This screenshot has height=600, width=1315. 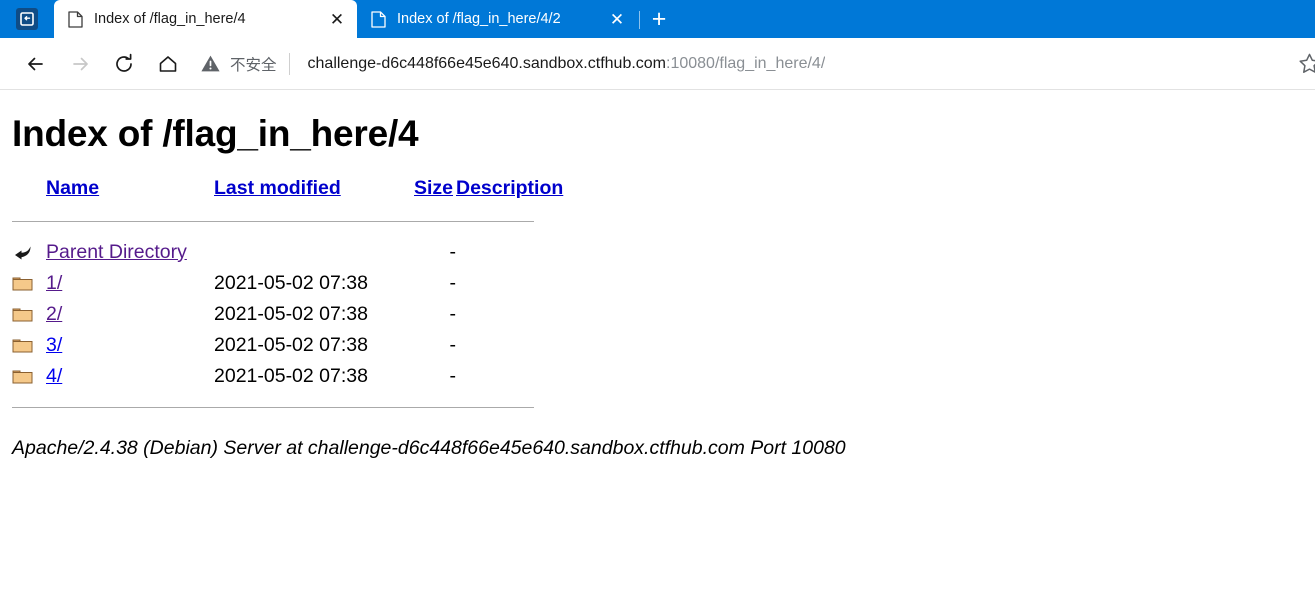 I want to click on listing-top-rule-row, so click(x=287, y=221).